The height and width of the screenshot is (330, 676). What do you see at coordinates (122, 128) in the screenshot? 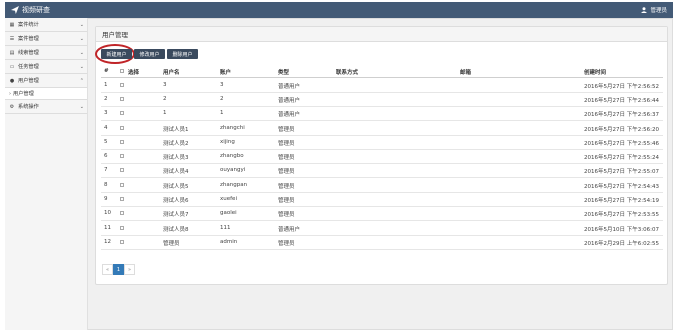
I see `row-4-checkbox` at bounding box center [122, 128].